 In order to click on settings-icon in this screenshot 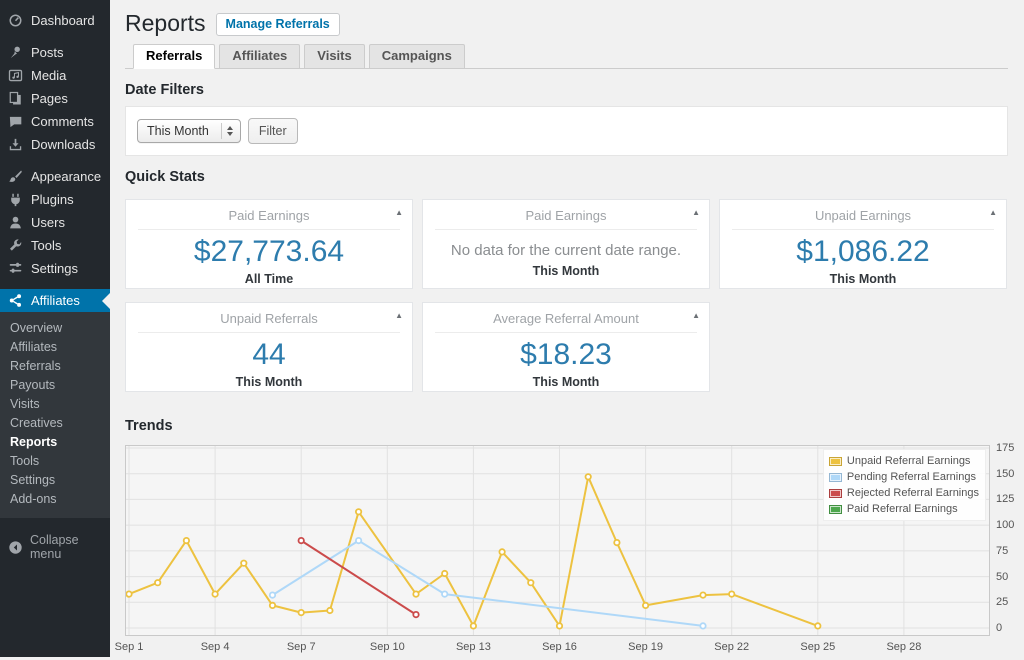, I will do `click(15, 268)`.